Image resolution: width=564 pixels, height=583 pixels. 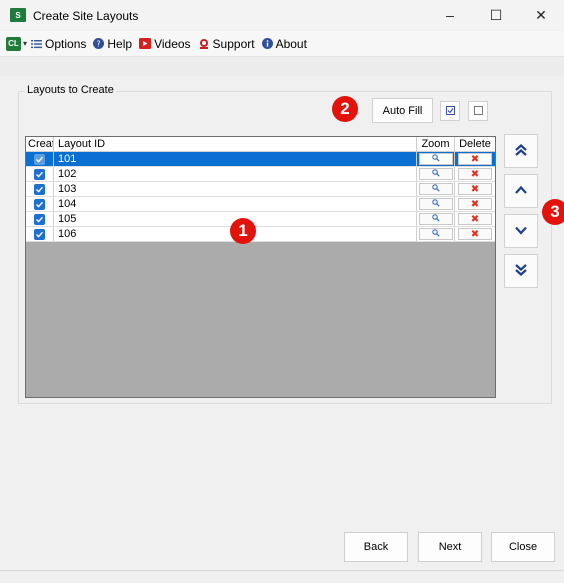 I want to click on cl-logo: CL, so click(x=13, y=43).